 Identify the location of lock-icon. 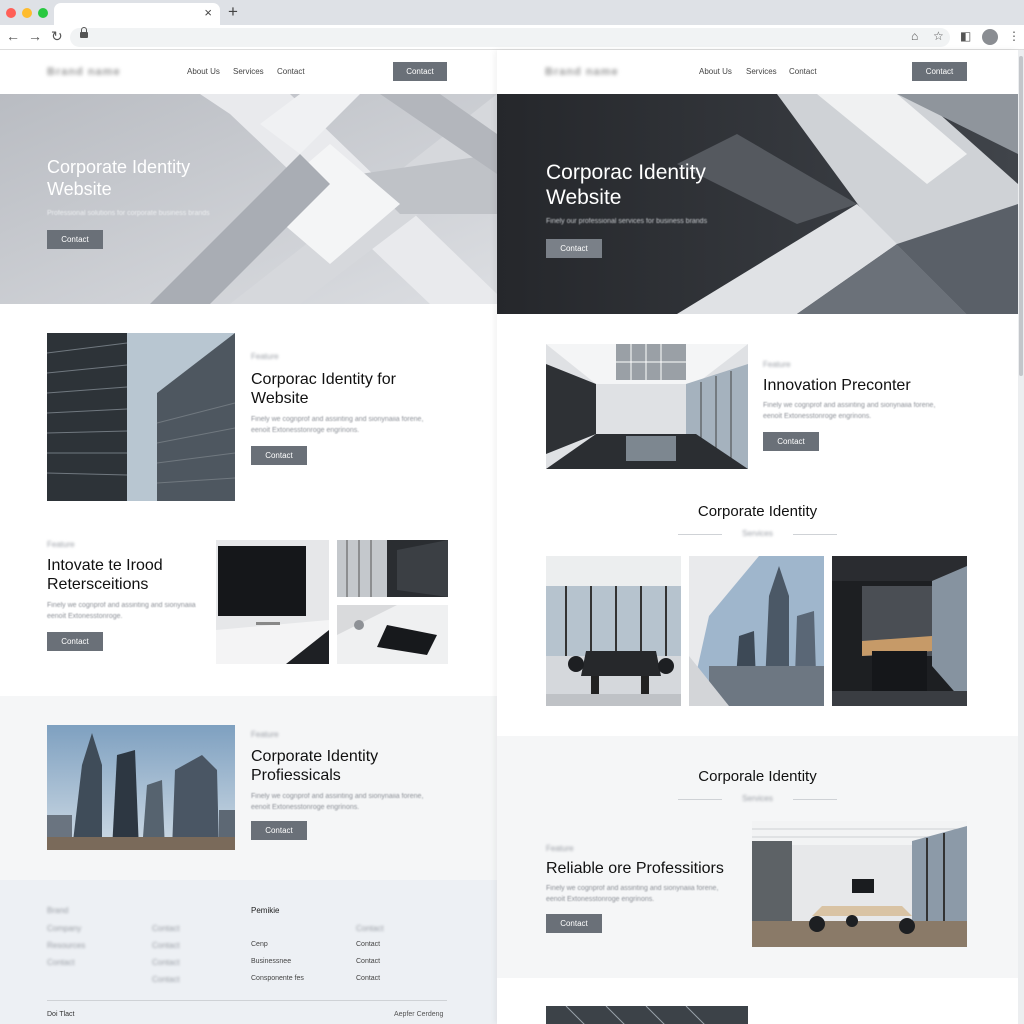
(84, 33).